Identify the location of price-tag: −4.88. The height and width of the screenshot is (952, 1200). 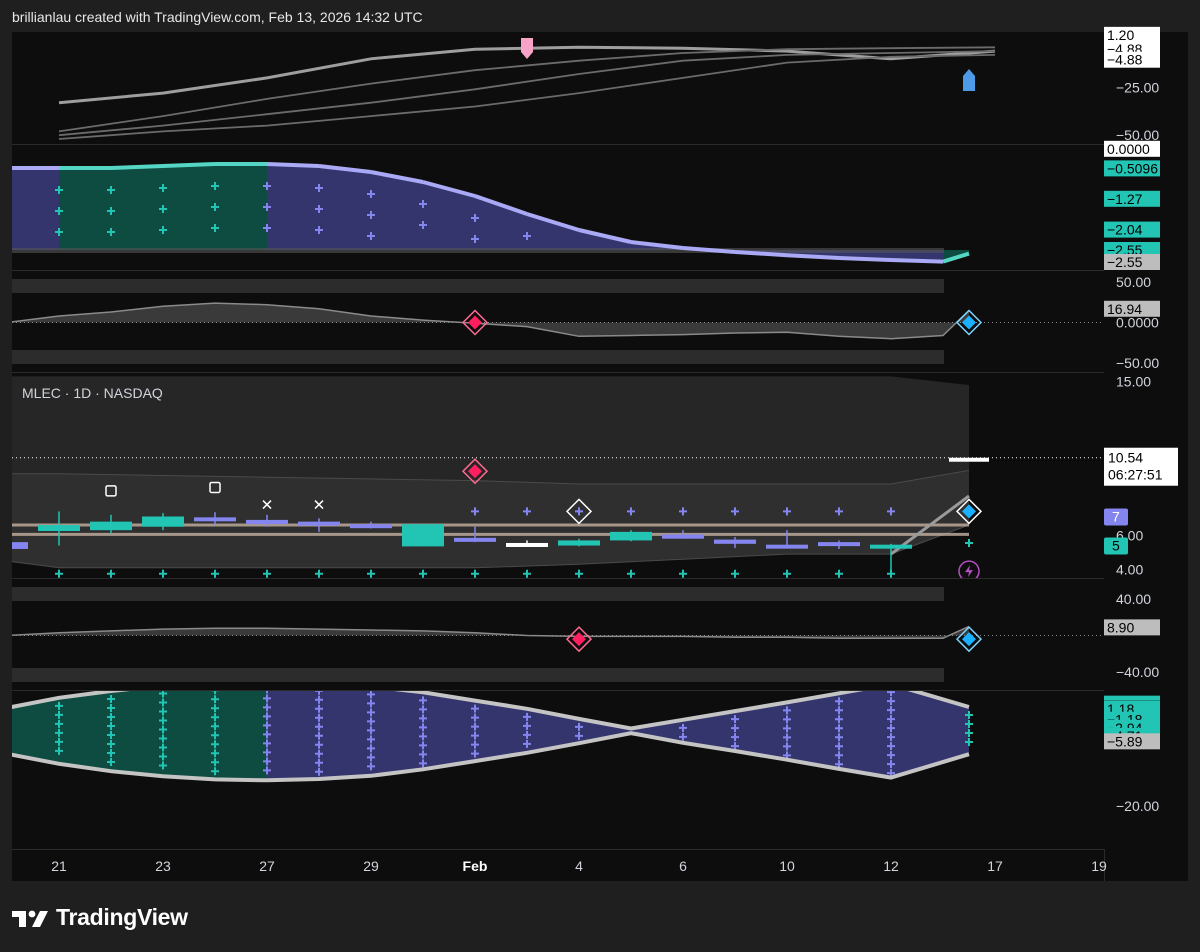
(1125, 60).